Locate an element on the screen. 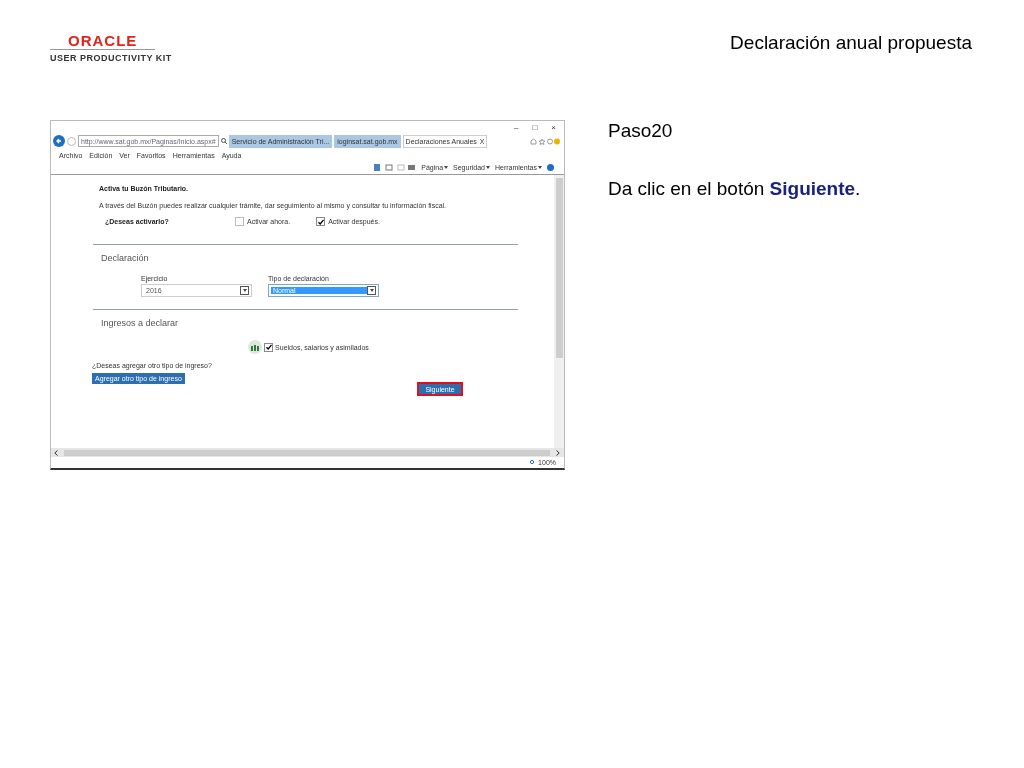 This screenshot has height=768, width=1024. window-control: × is located at coordinates (553, 127).